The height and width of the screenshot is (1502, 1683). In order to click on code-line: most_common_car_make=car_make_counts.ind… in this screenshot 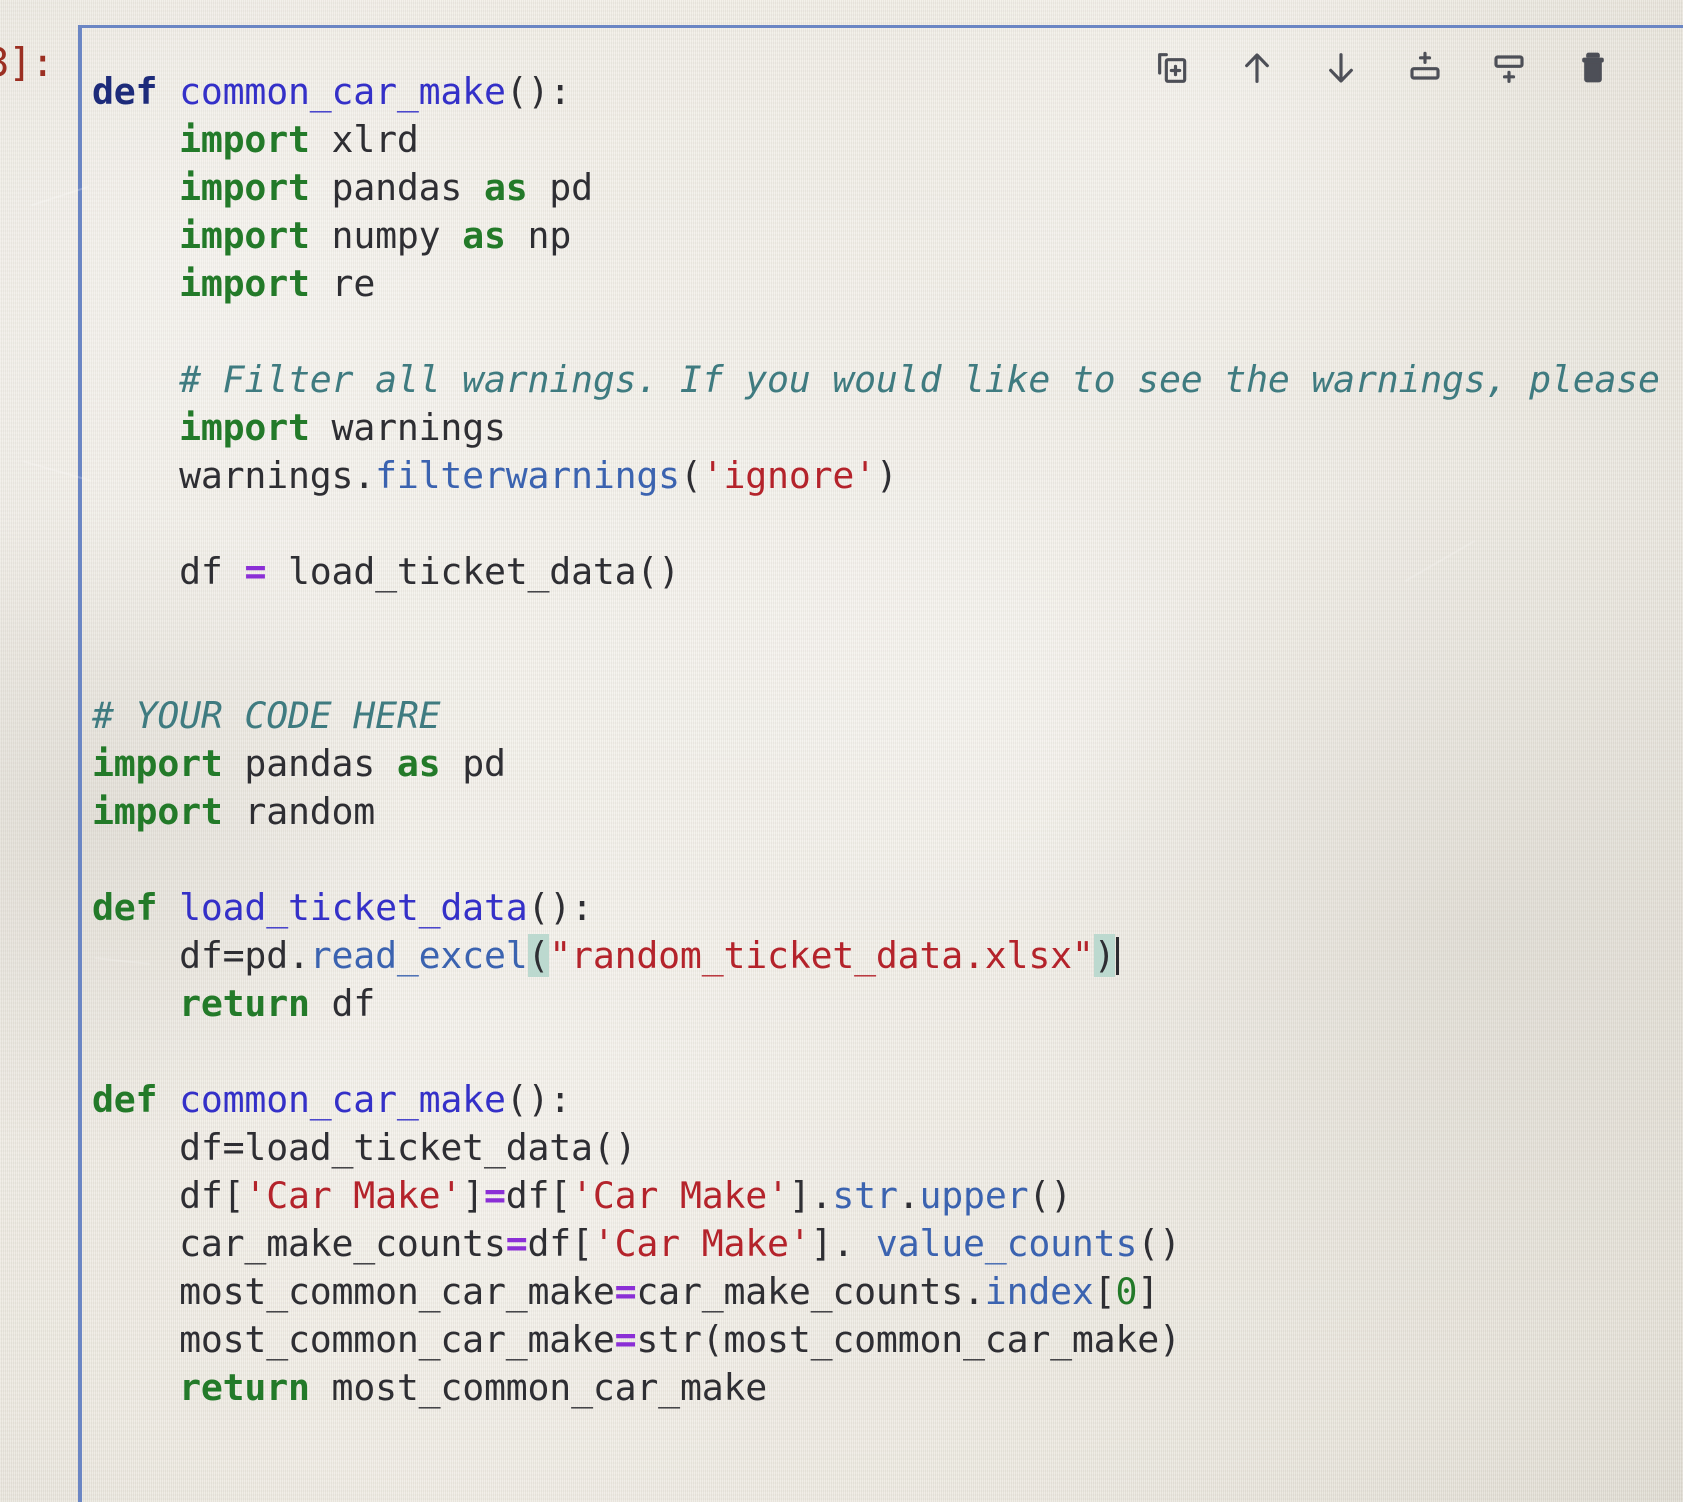, I will do `click(887, 1292)`.